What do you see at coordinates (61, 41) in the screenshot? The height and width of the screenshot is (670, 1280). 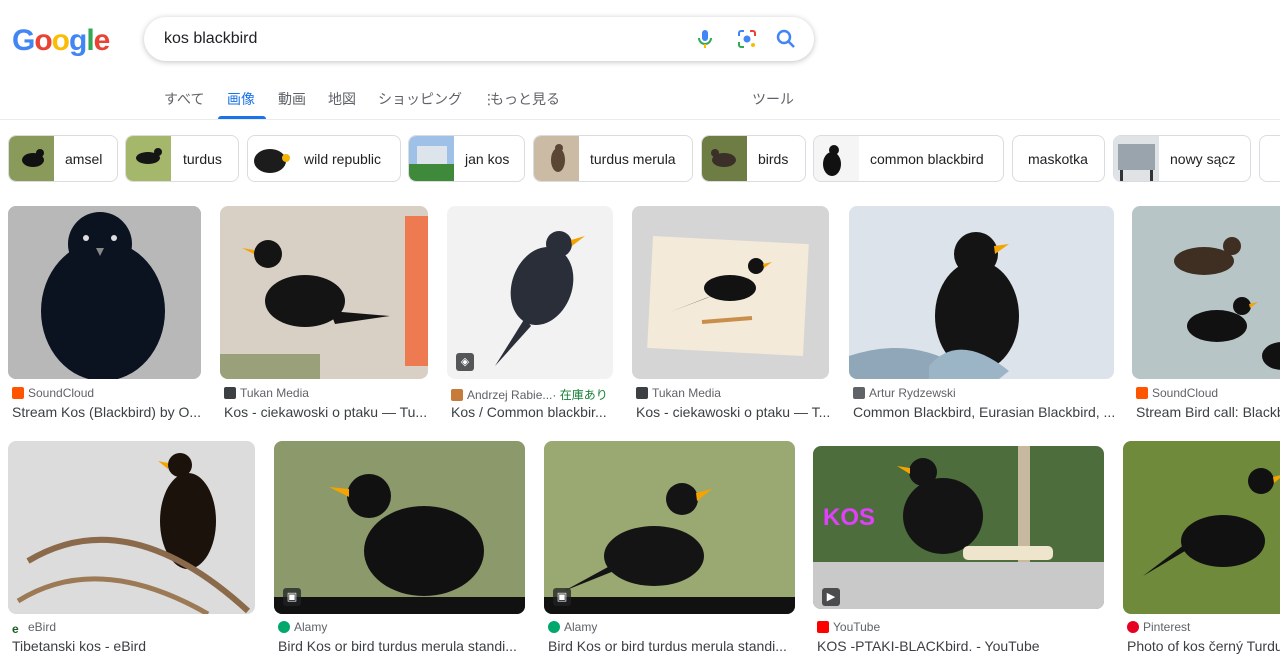 I see `google-logo: Google` at bounding box center [61, 41].